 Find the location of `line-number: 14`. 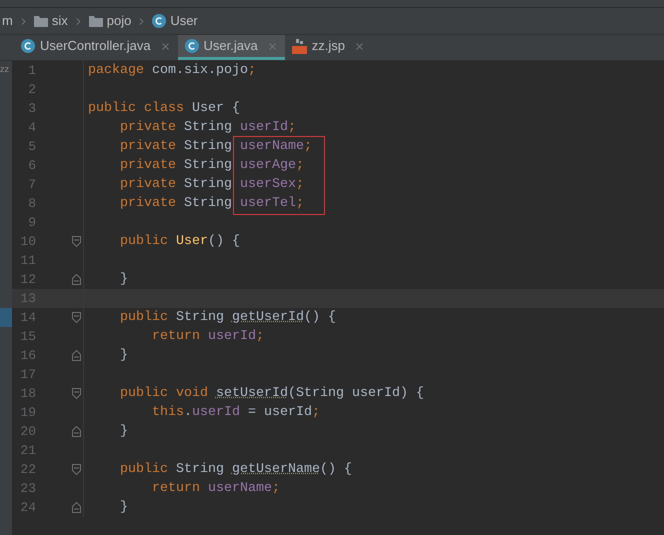

line-number: 14 is located at coordinates (27, 317).